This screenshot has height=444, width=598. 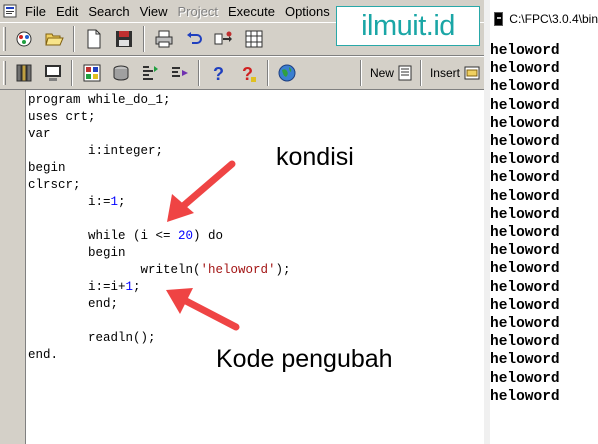 I want to click on open-folder-icon, so click(x=54, y=39).